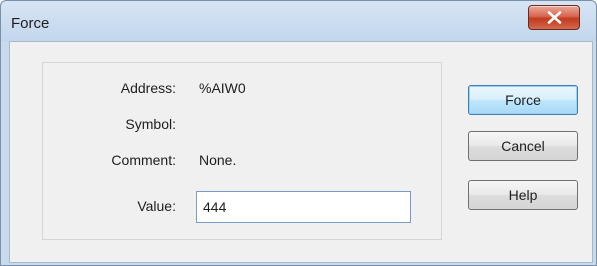 The width and height of the screenshot is (597, 266). Describe the element at coordinates (30, 23) in the screenshot. I see `dialog-title: Force` at that location.